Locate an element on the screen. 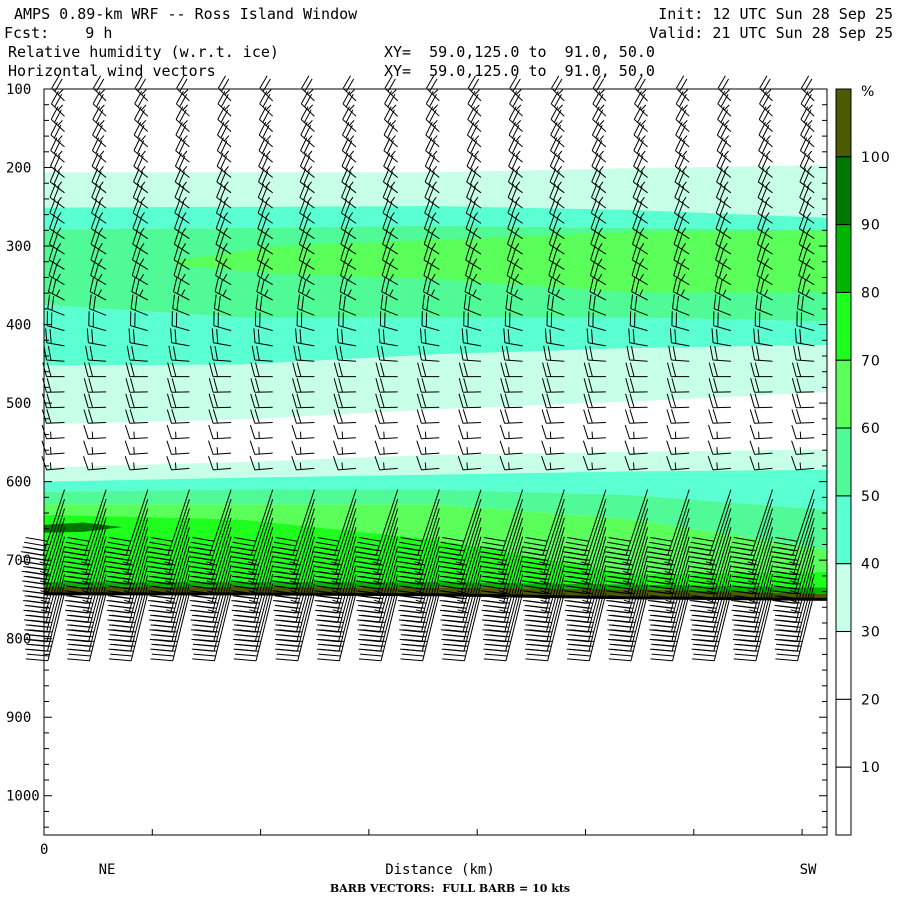  y-tick-label: 100 is located at coordinates (18, 90).